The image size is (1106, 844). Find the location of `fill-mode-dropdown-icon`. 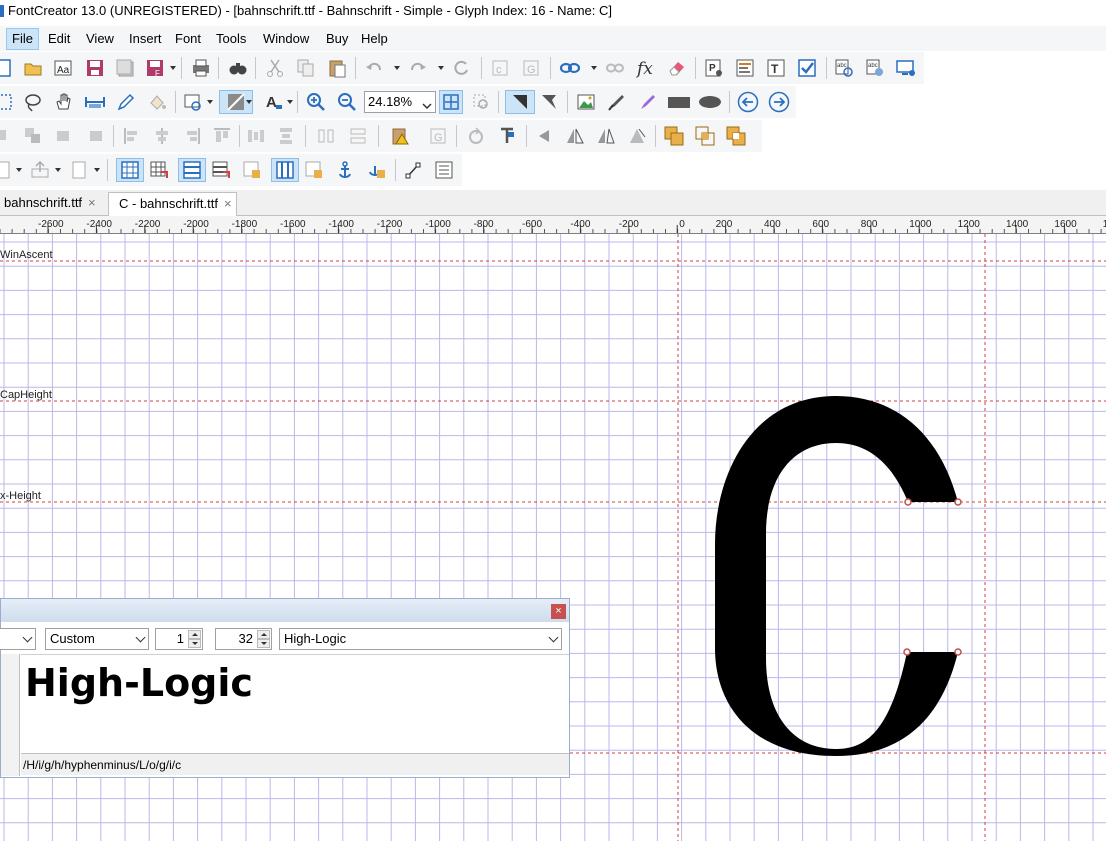

fill-mode-dropdown-icon is located at coordinates (249, 102).